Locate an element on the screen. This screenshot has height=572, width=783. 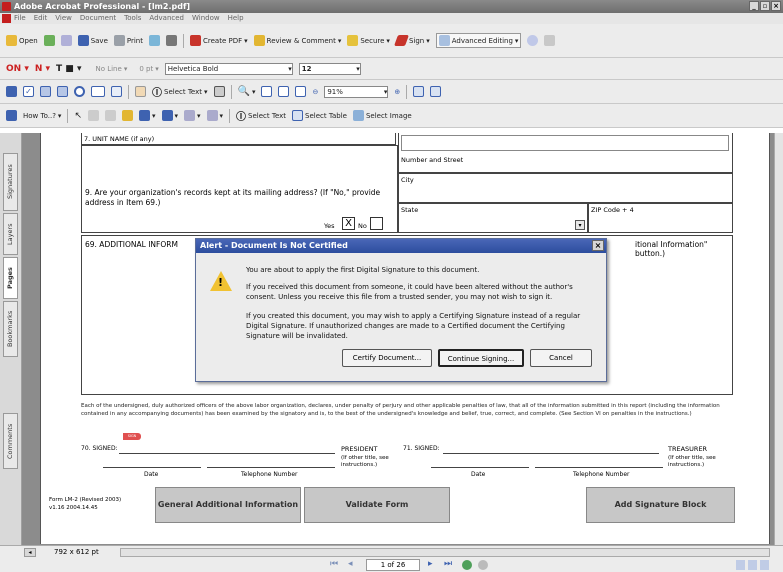
combobox-tool-icon is located at coordinates (45, 91).